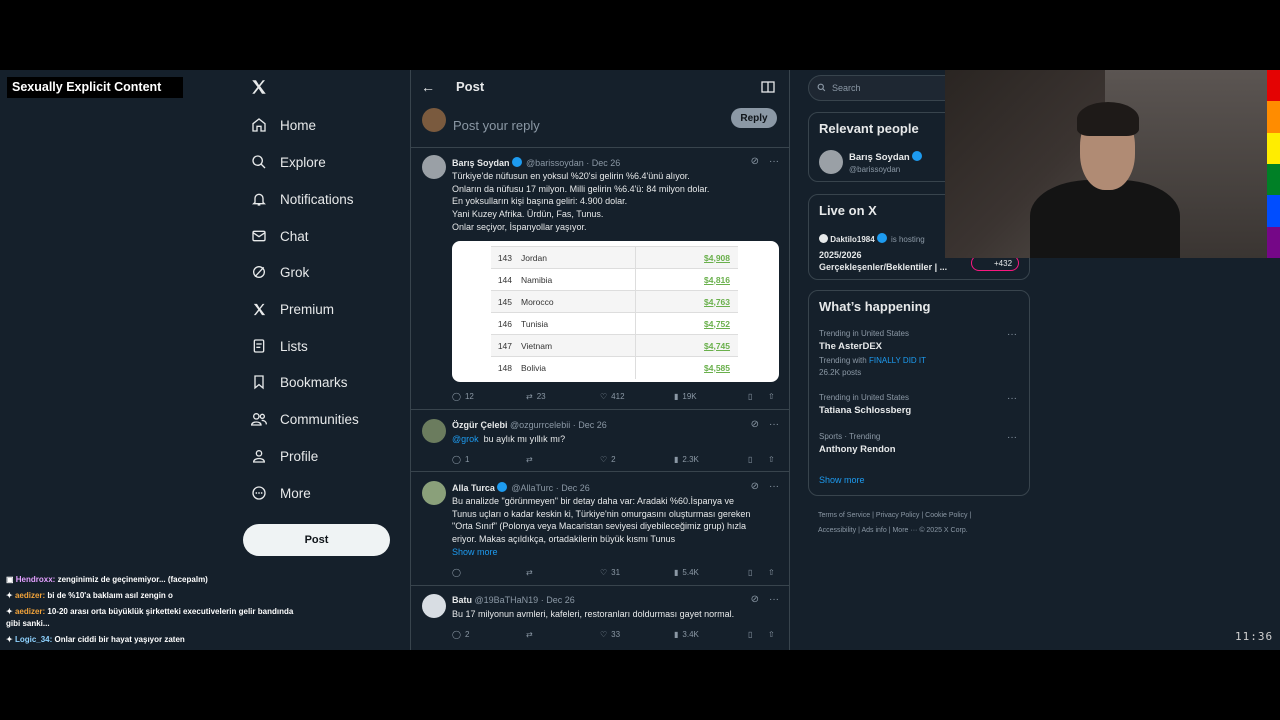 The width and height of the screenshot is (1280, 720). I want to click on footer-link: Cookie Policy, so click(946, 515).